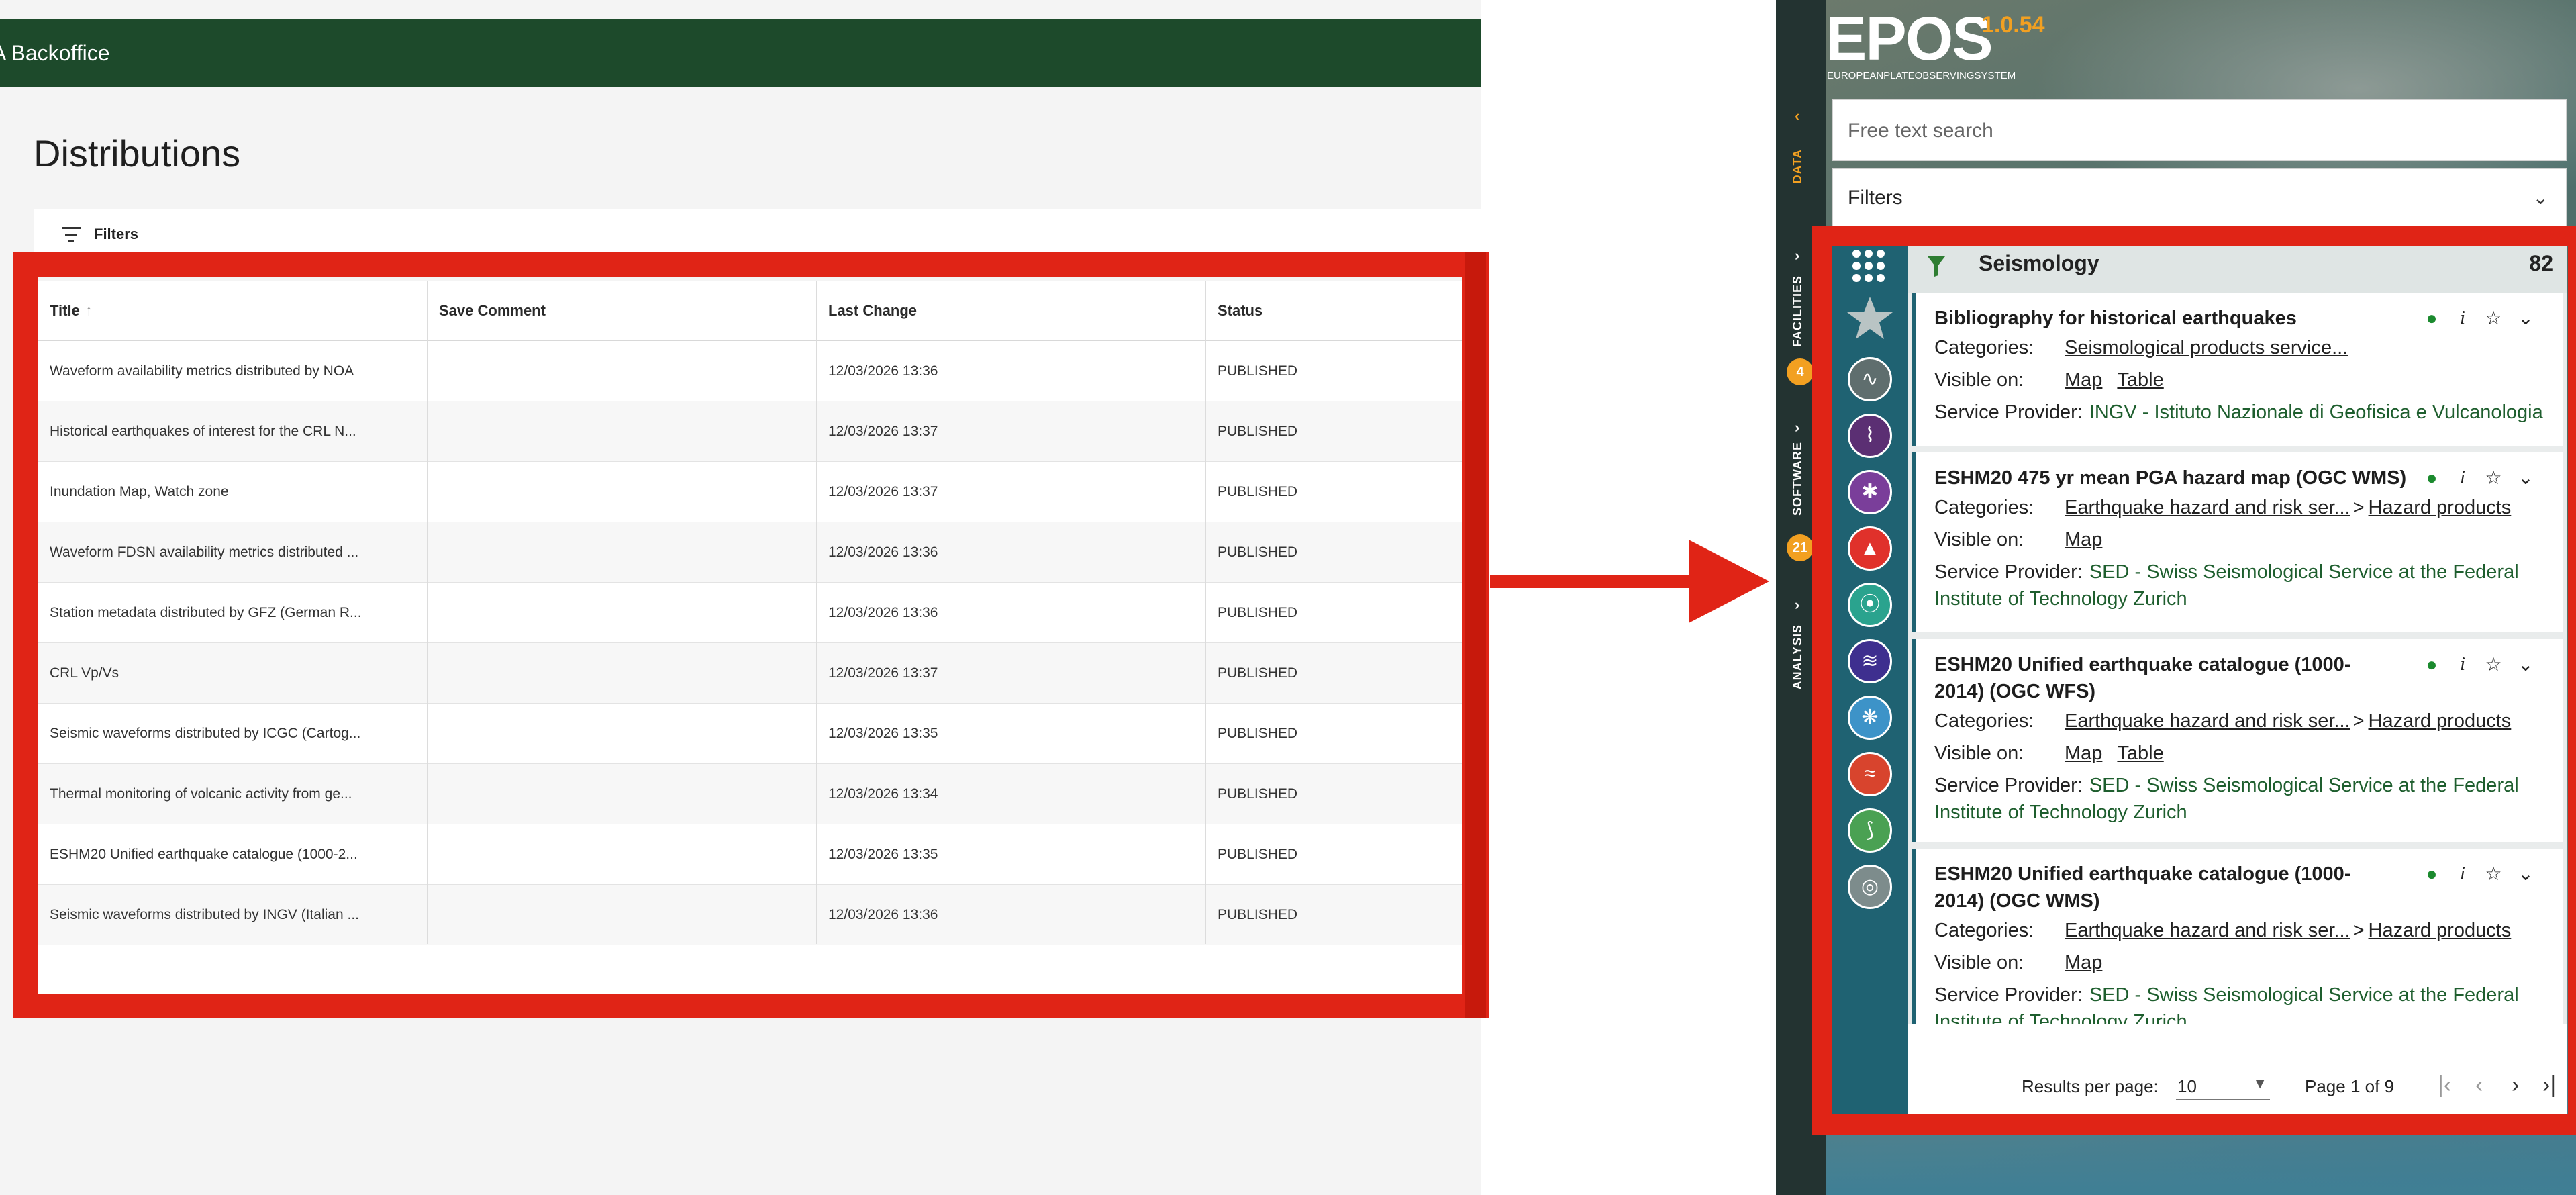 Image resolution: width=2576 pixels, height=1195 pixels. What do you see at coordinates (2199, 197) in the screenshot?
I see `filters-dropdown: Filters ⌄` at bounding box center [2199, 197].